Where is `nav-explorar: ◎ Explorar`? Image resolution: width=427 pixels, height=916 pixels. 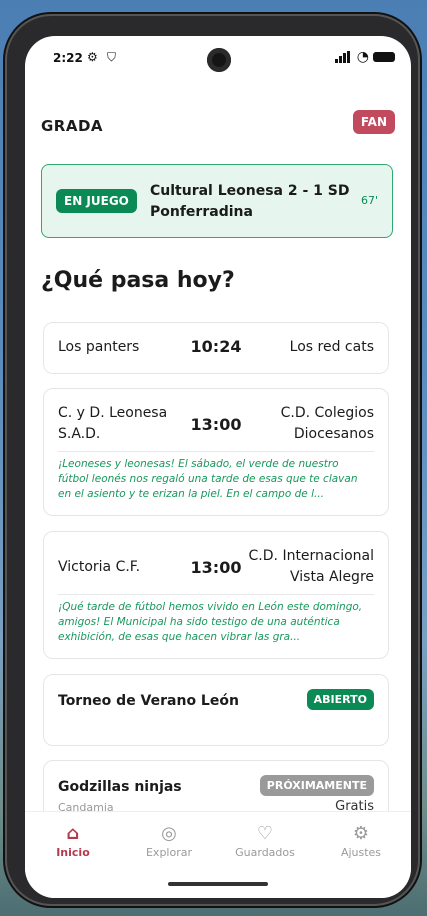
nav-explorar: ◎ Explorar is located at coordinates (169, 840).